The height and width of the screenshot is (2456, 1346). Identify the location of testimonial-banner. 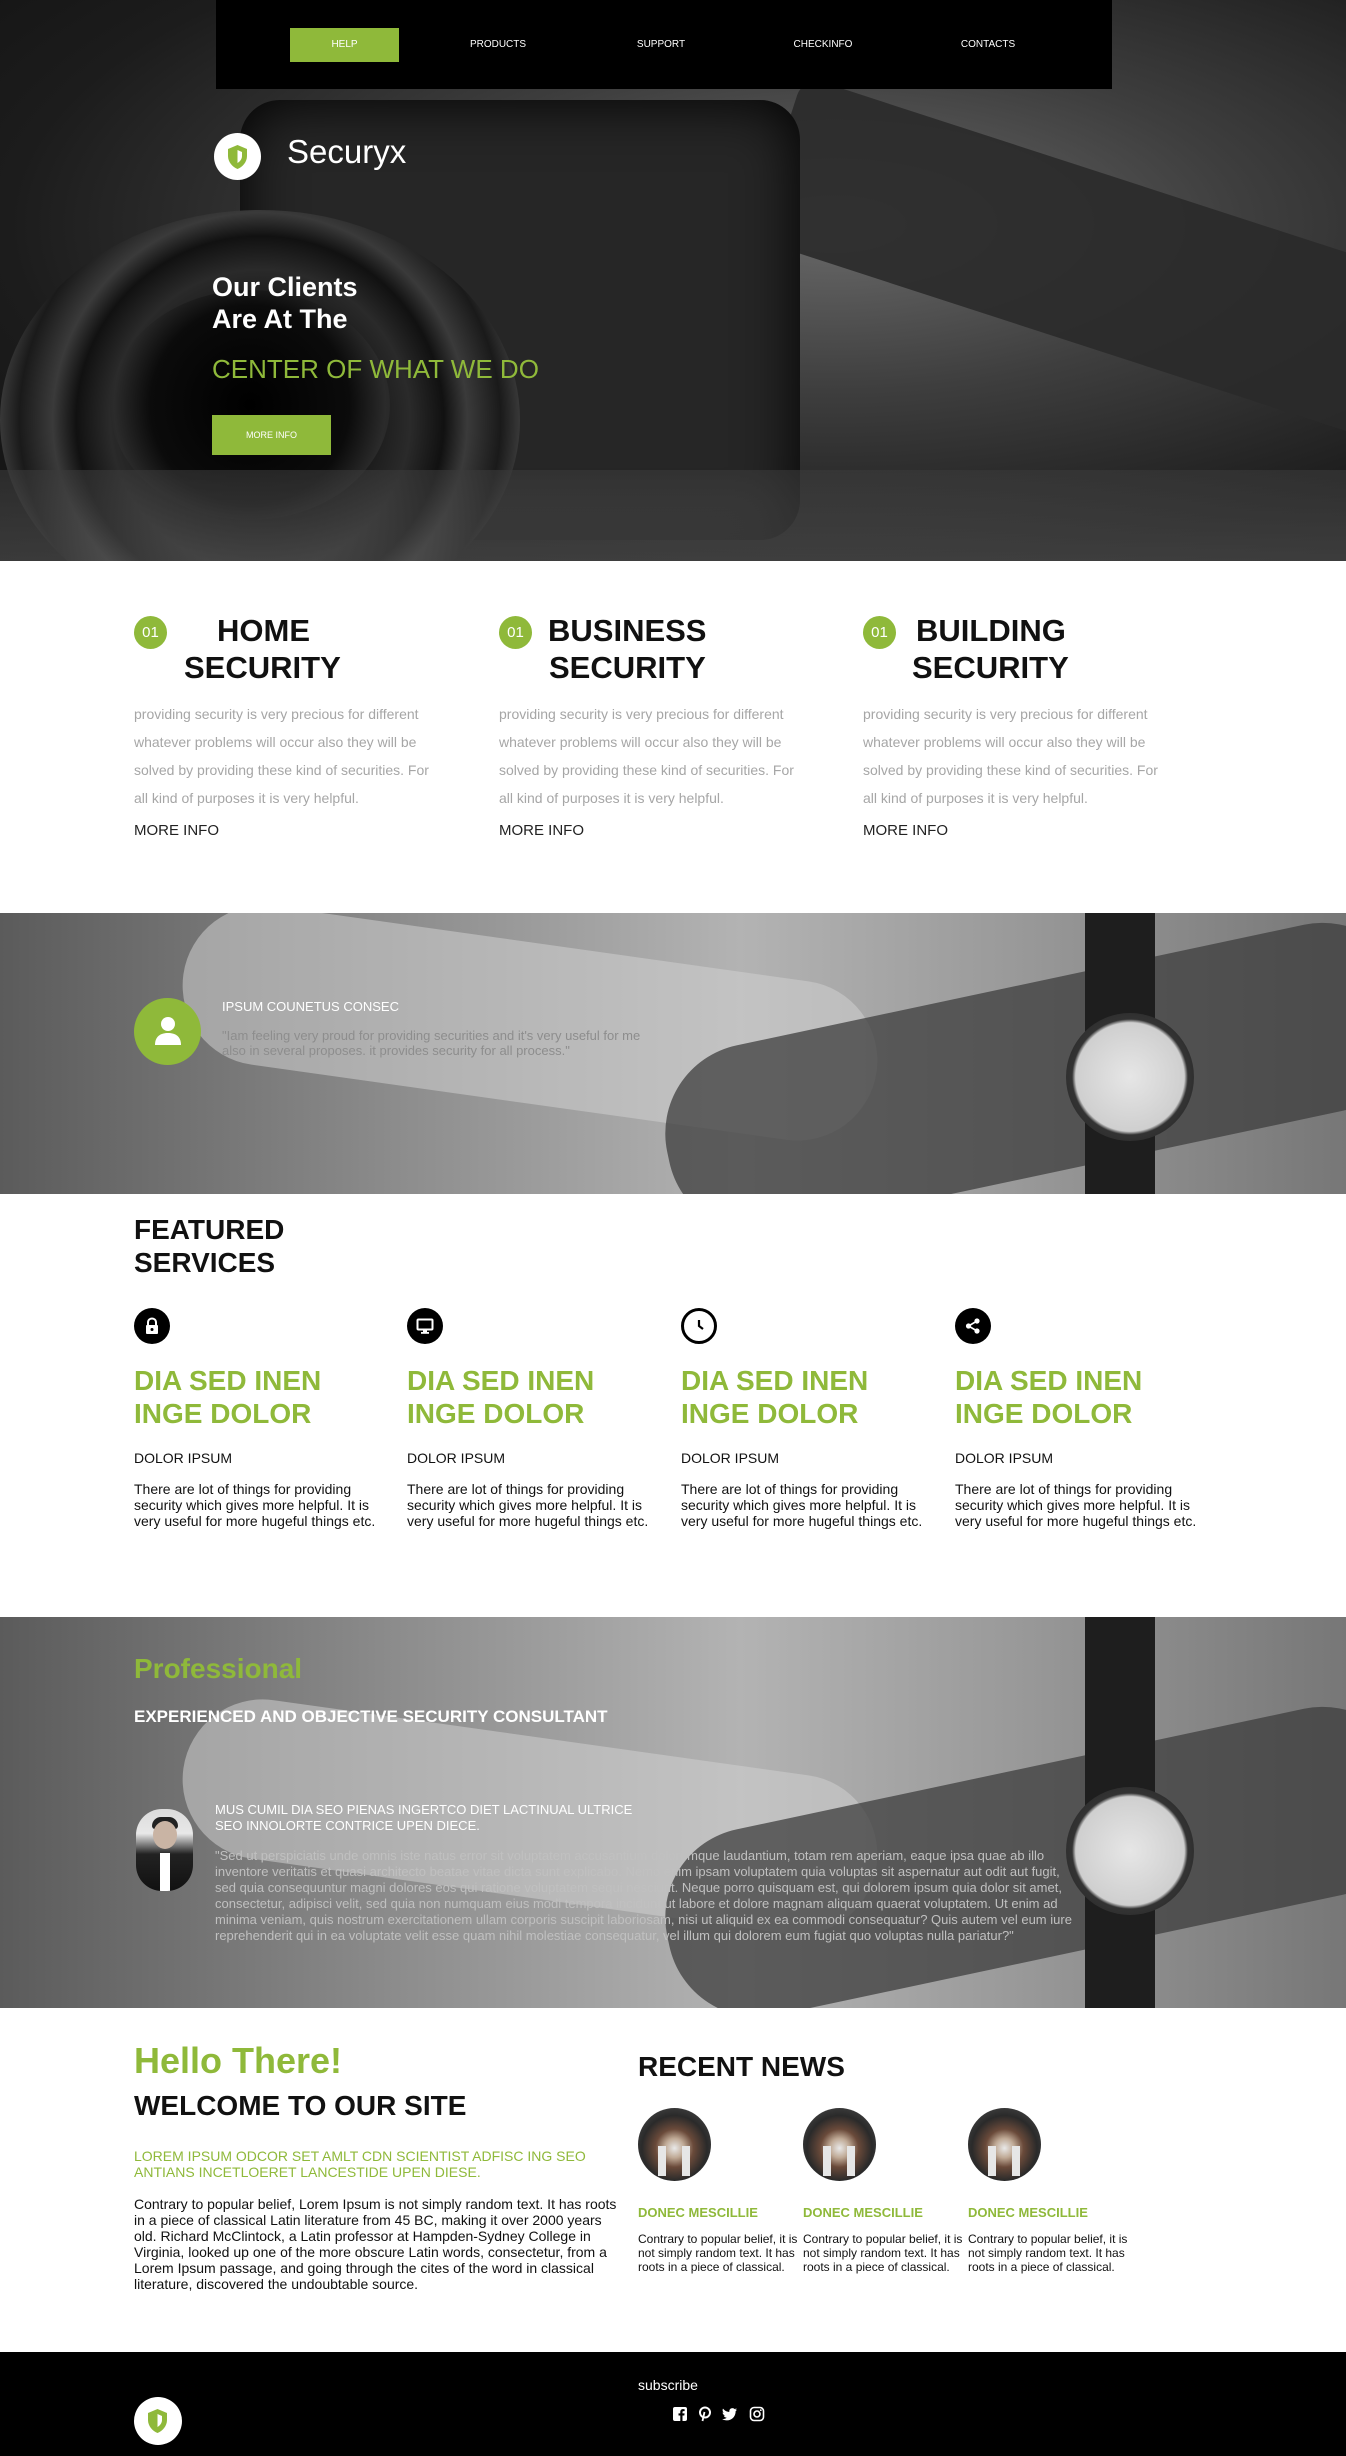
(673, 1053).